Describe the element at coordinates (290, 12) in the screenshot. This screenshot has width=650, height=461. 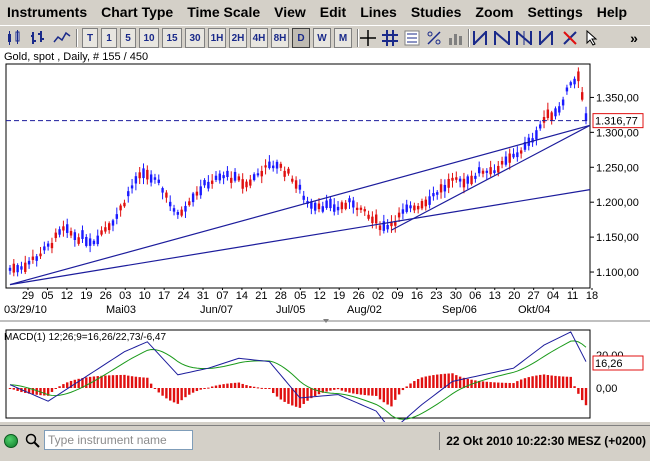
I see `menu-view: View` at that location.